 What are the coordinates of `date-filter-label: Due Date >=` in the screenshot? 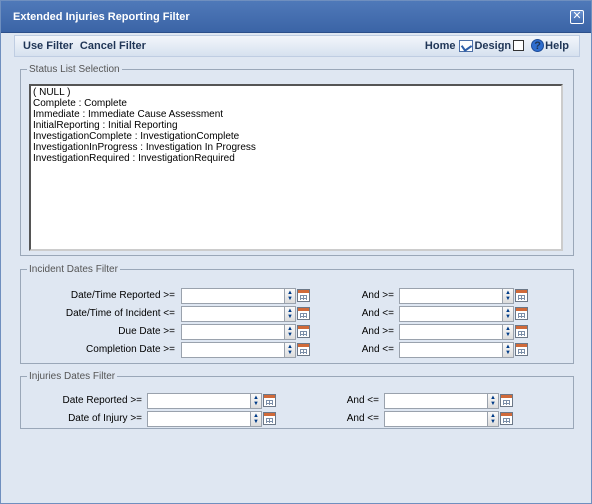 It's located at (146, 331).